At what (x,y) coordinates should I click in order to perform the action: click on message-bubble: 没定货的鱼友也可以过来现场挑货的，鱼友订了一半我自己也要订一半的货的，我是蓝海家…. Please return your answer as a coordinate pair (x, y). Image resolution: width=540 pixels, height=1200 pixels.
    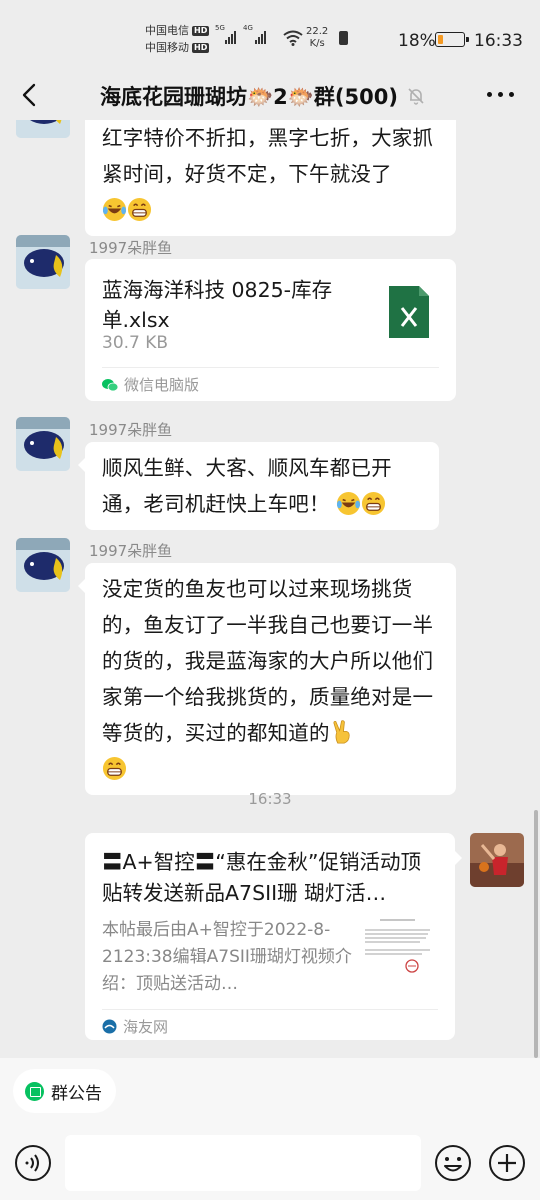
    Looking at the image, I should click on (267, 679).